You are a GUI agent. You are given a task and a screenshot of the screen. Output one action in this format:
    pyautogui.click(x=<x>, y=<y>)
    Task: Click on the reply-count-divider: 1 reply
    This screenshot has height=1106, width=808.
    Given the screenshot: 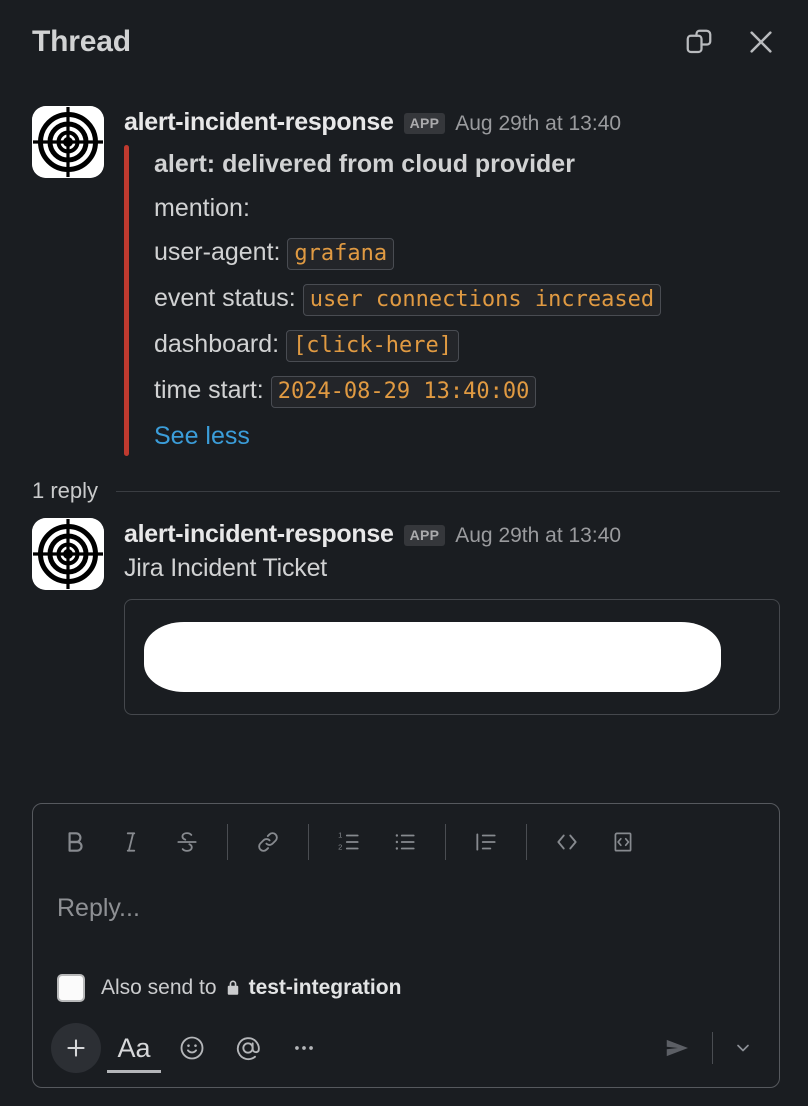 What is the action you would take?
    pyautogui.click(x=406, y=491)
    